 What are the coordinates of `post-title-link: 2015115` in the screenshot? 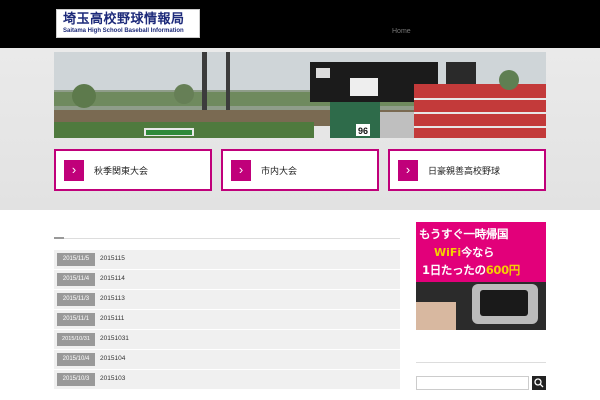 It's located at (112, 258).